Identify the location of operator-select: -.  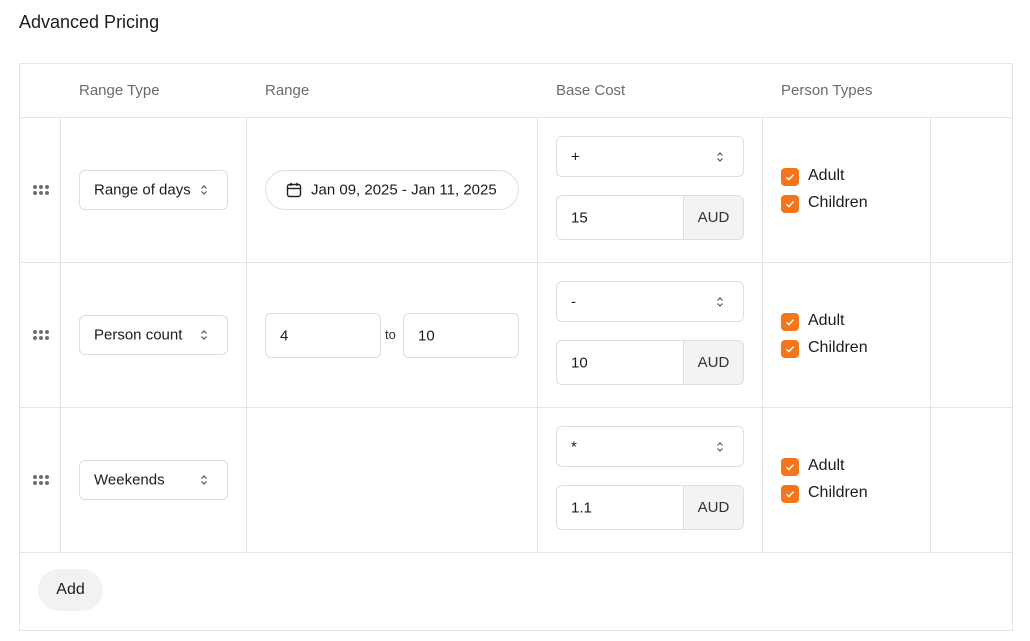
(650, 301).